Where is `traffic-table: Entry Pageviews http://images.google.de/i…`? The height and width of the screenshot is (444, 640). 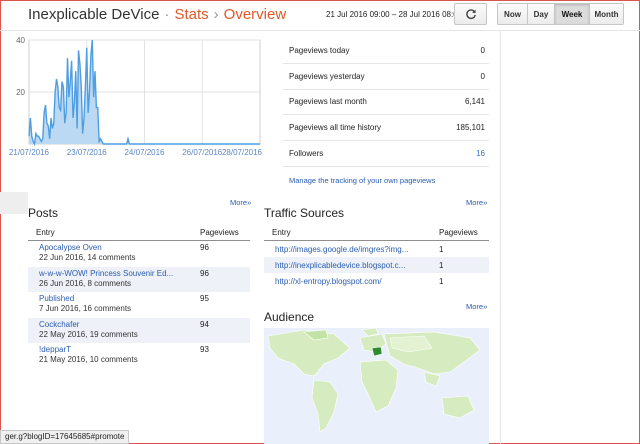
traffic-table: Entry Pageviews http://images.google.de/i… is located at coordinates (376, 258).